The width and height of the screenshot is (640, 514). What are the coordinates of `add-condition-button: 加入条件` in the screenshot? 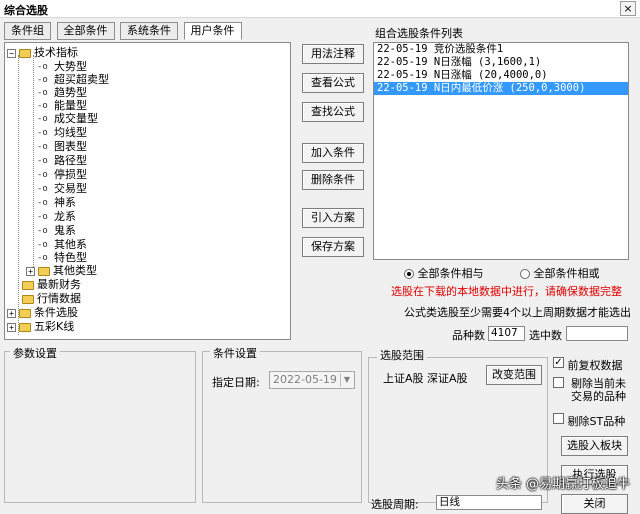 It's located at (333, 153).